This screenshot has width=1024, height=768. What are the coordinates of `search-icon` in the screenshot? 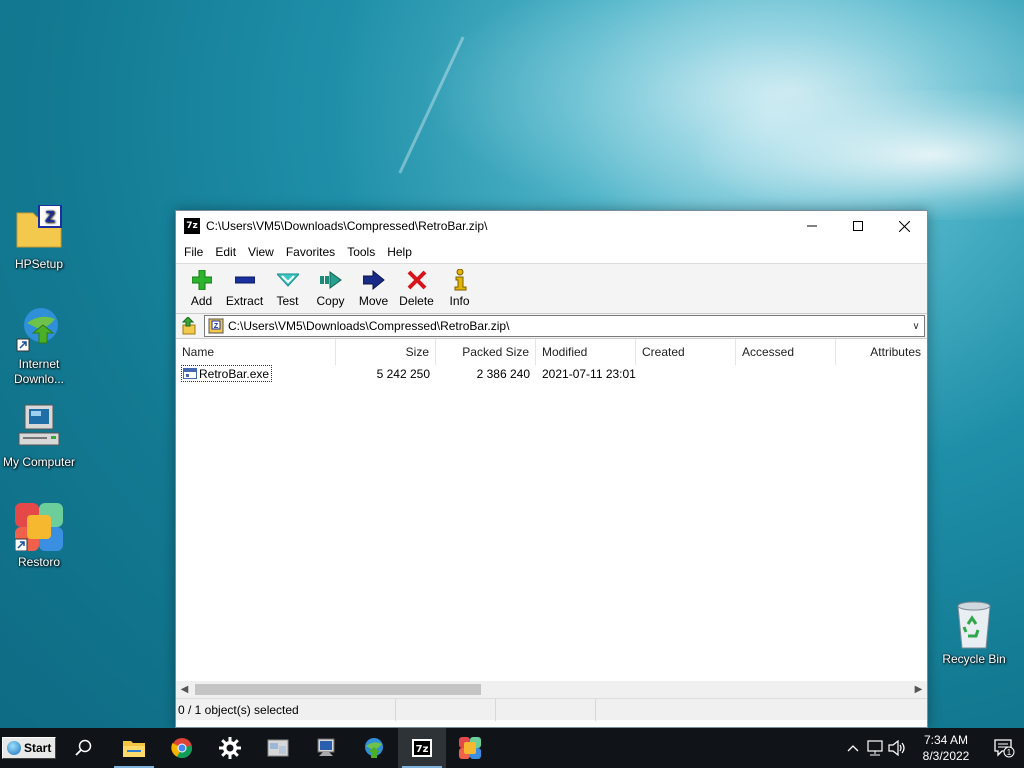 It's located at (83, 747).